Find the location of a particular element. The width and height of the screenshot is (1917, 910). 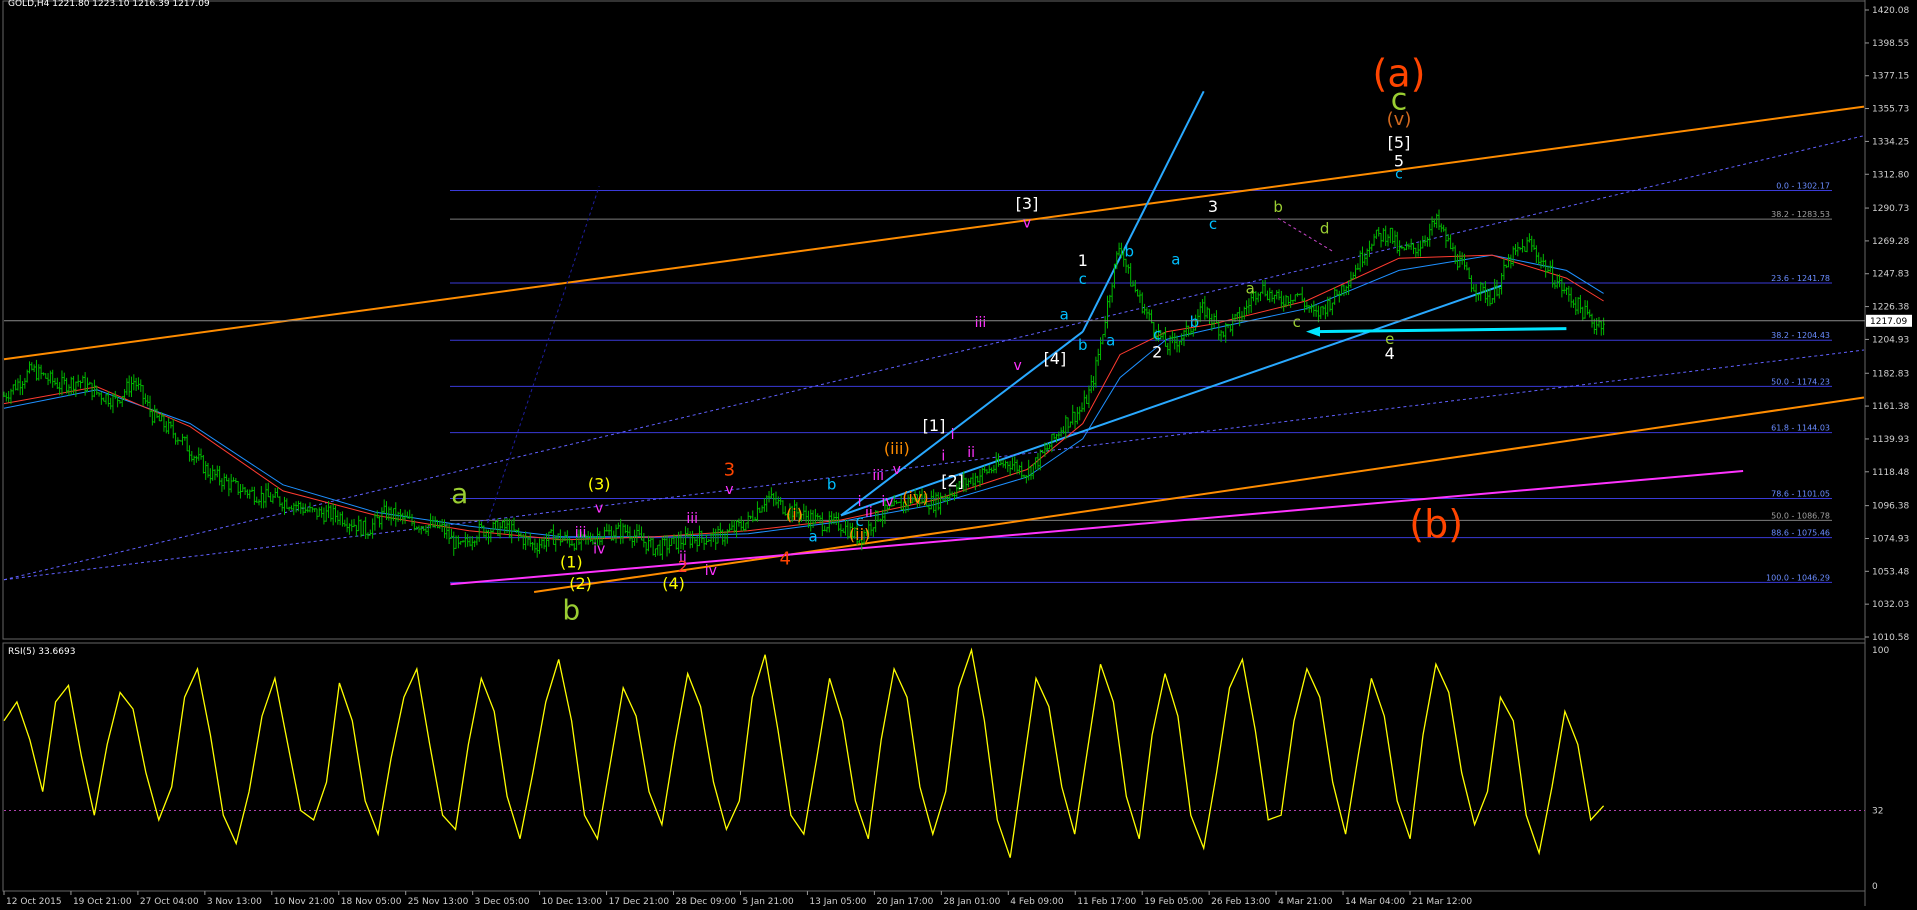

wave-label: [3] is located at coordinates (1027, 203).